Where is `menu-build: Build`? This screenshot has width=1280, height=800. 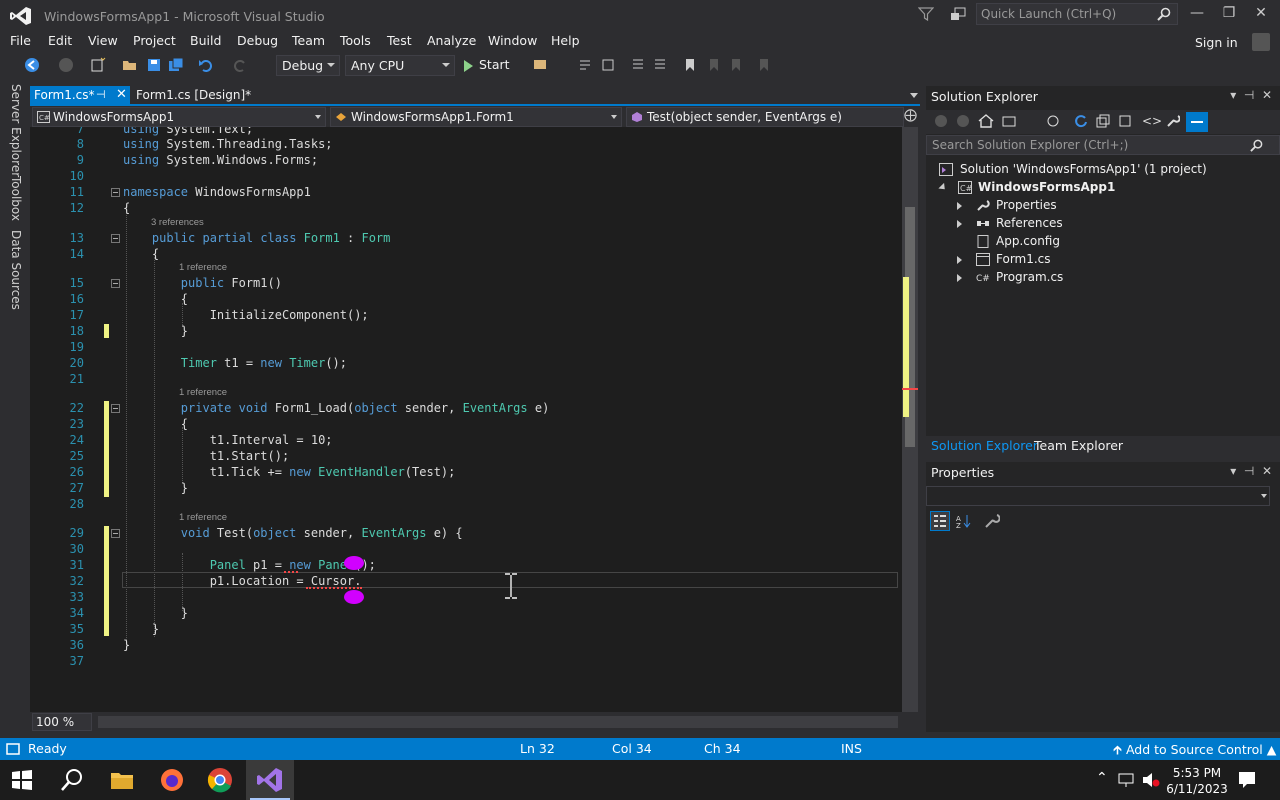 menu-build: Build is located at coordinates (205, 40).